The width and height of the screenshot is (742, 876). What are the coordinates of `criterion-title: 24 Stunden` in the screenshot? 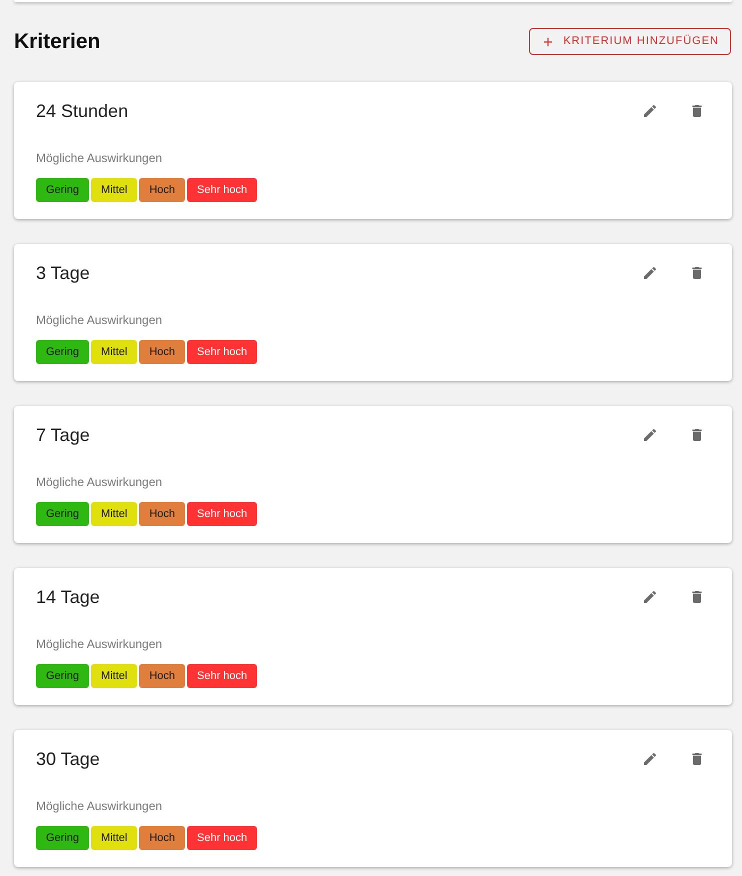 It's located at (82, 111).